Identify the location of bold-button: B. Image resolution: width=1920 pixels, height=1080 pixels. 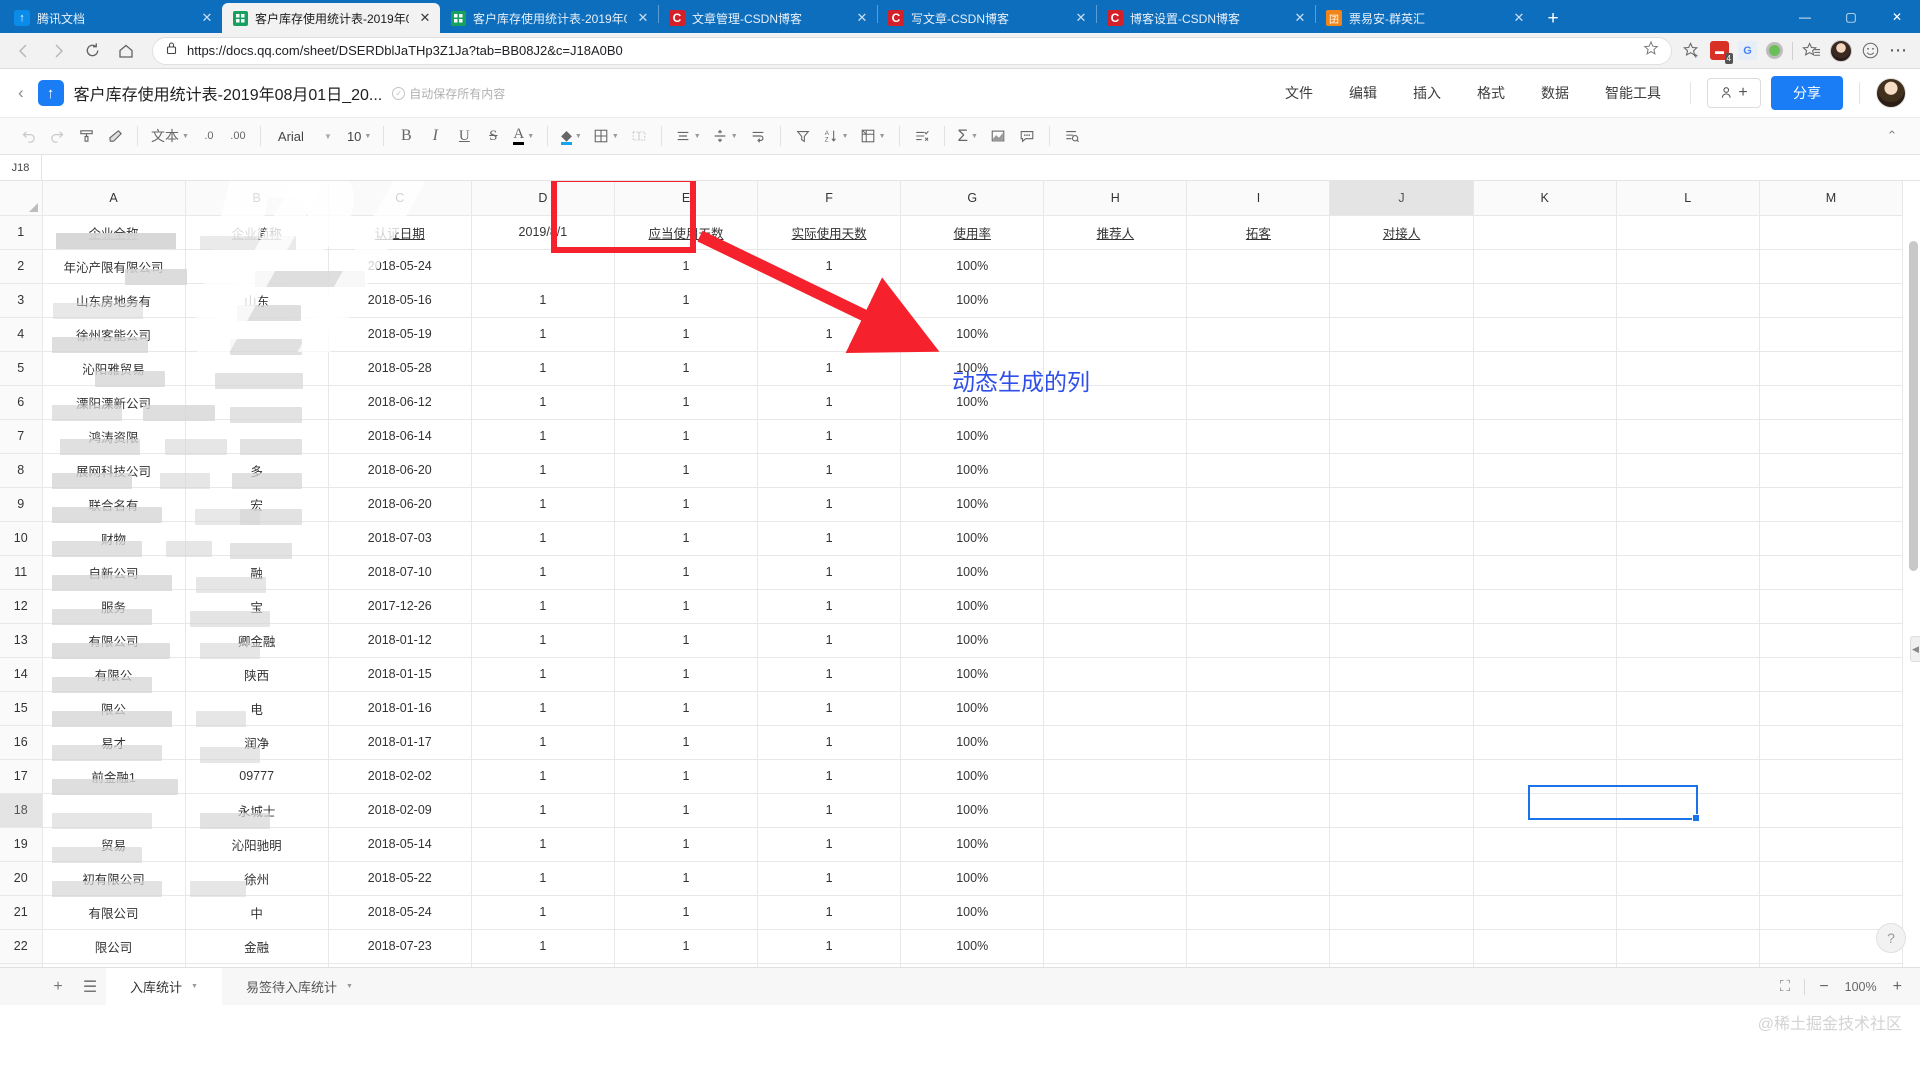
(406, 136).